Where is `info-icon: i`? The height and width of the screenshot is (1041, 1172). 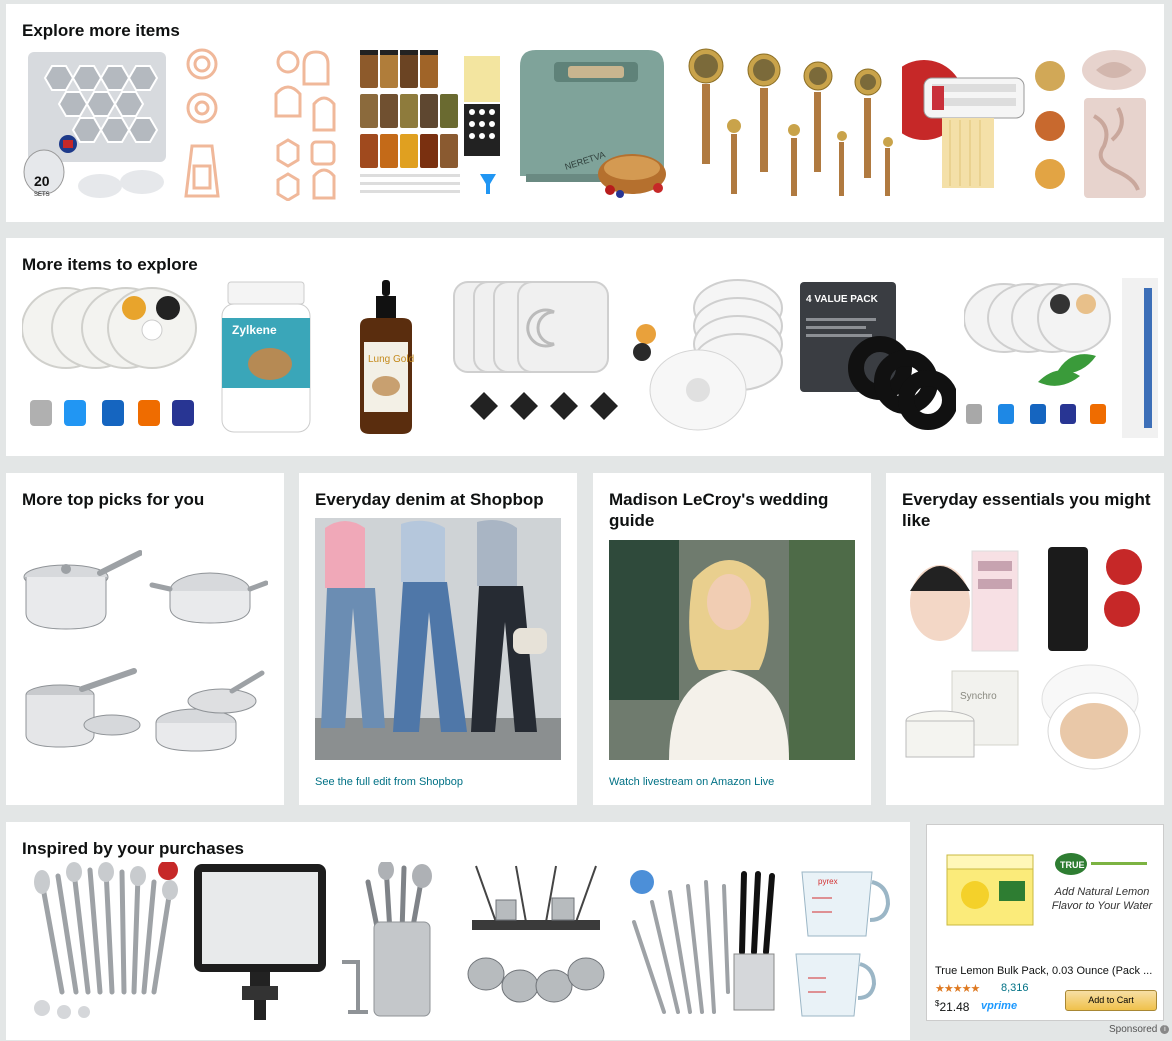 info-icon: i is located at coordinates (1165, 1029).